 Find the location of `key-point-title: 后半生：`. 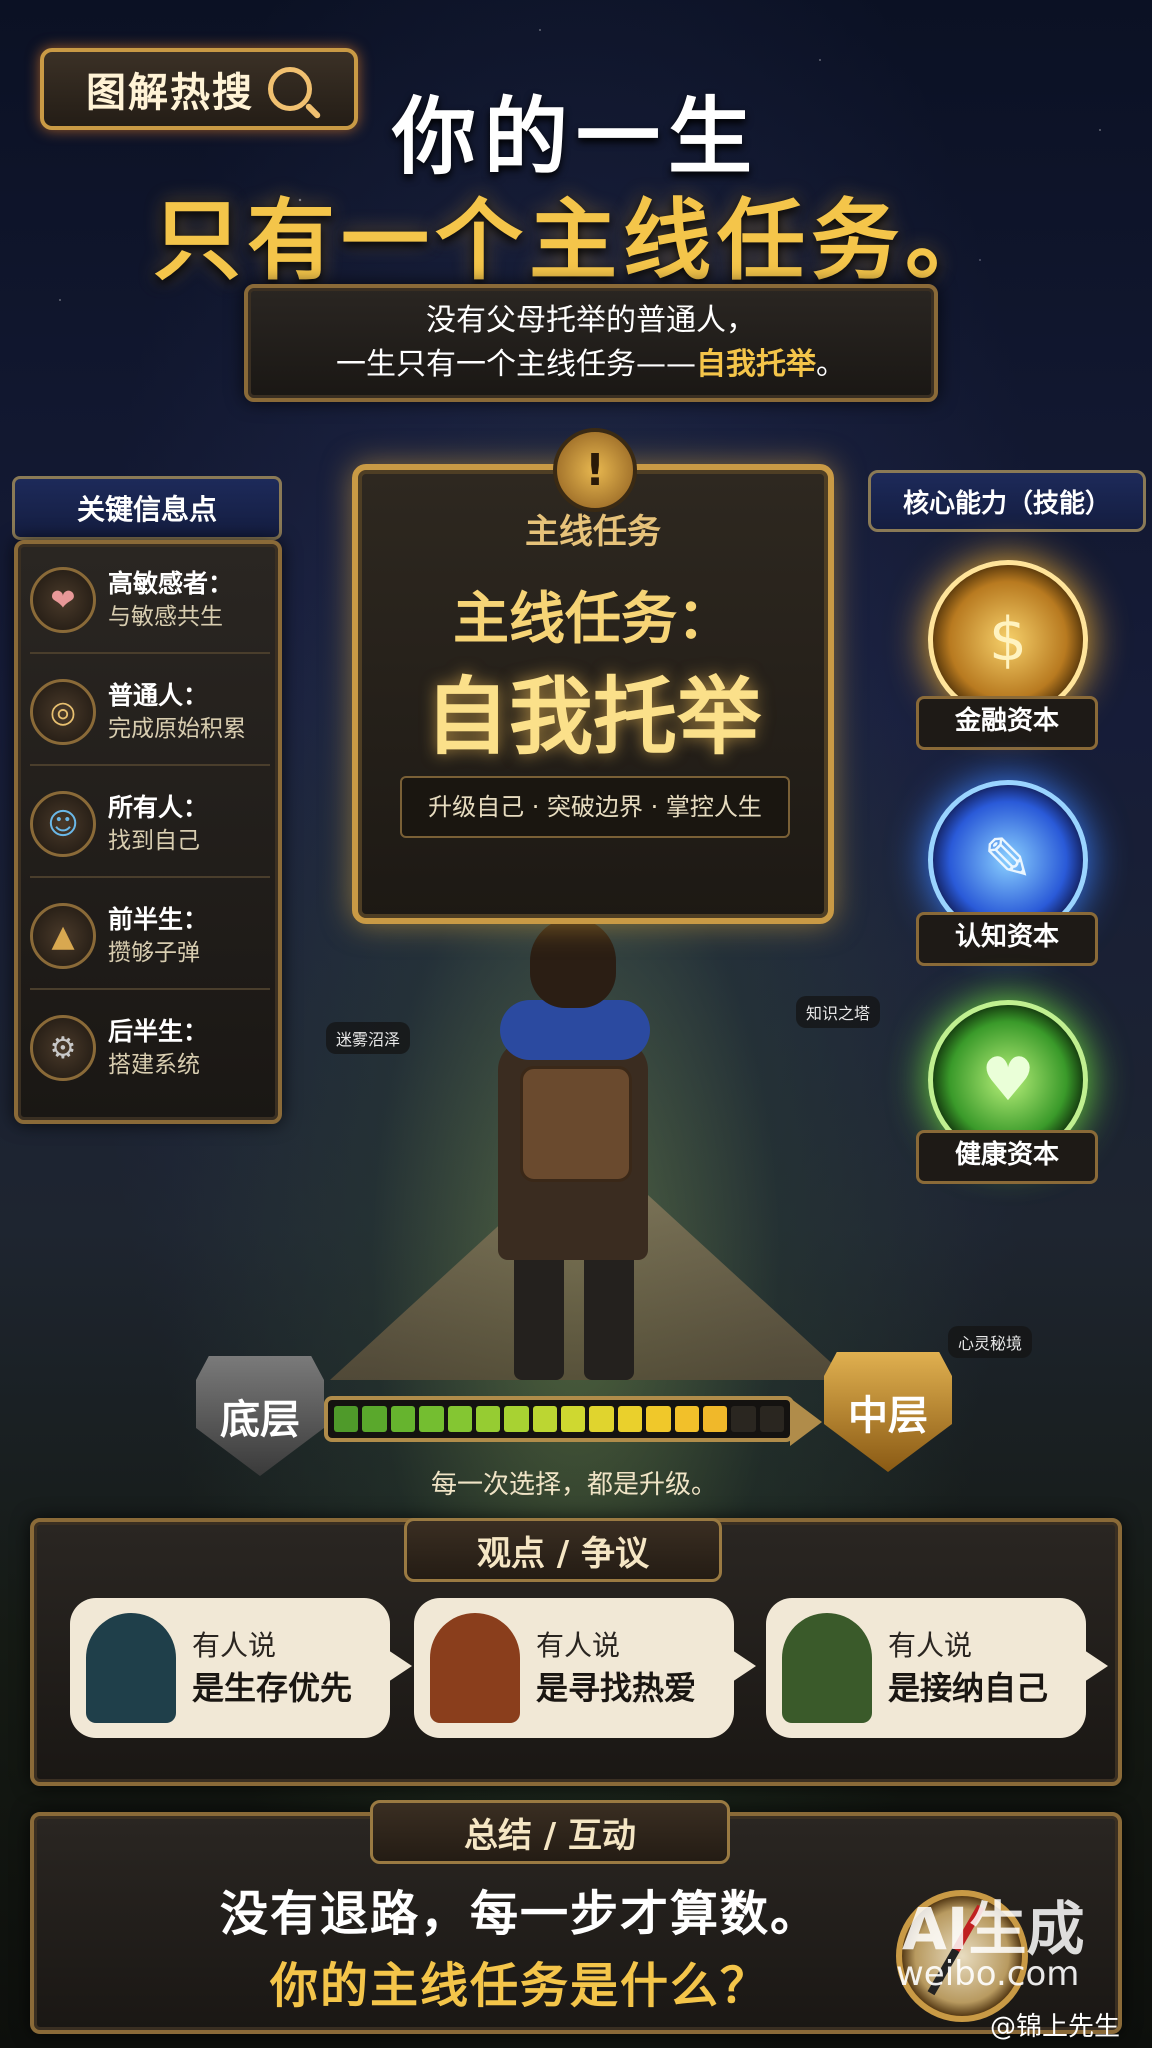

key-point-title: 后半生： is located at coordinates (158, 1031).